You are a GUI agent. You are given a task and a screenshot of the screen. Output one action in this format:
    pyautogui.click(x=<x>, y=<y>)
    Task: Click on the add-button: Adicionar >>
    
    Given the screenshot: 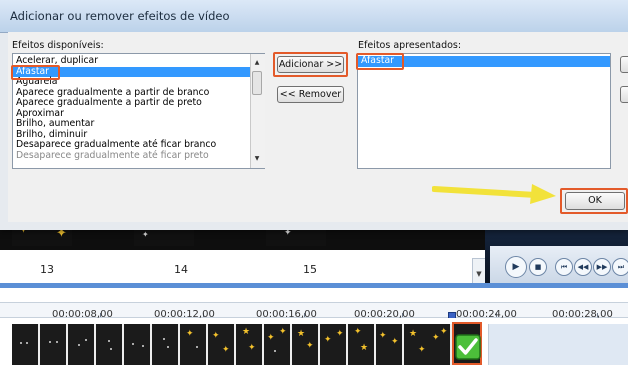 What is the action you would take?
    pyautogui.click(x=310, y=64)
    